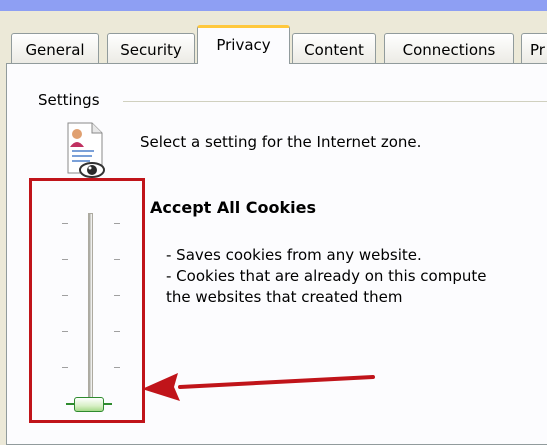  I want to click on description-line: - Saves cookies from any website., so click(294, 255).